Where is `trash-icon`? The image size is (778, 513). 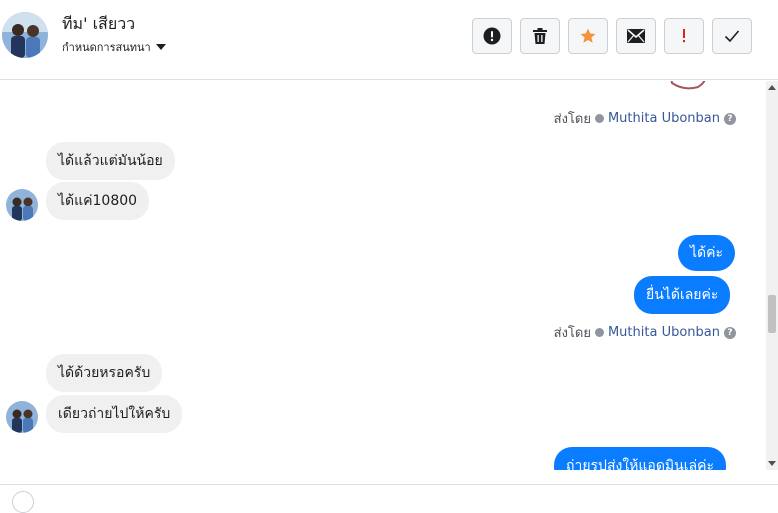 trash-icon is located at coordinates (540, 36).